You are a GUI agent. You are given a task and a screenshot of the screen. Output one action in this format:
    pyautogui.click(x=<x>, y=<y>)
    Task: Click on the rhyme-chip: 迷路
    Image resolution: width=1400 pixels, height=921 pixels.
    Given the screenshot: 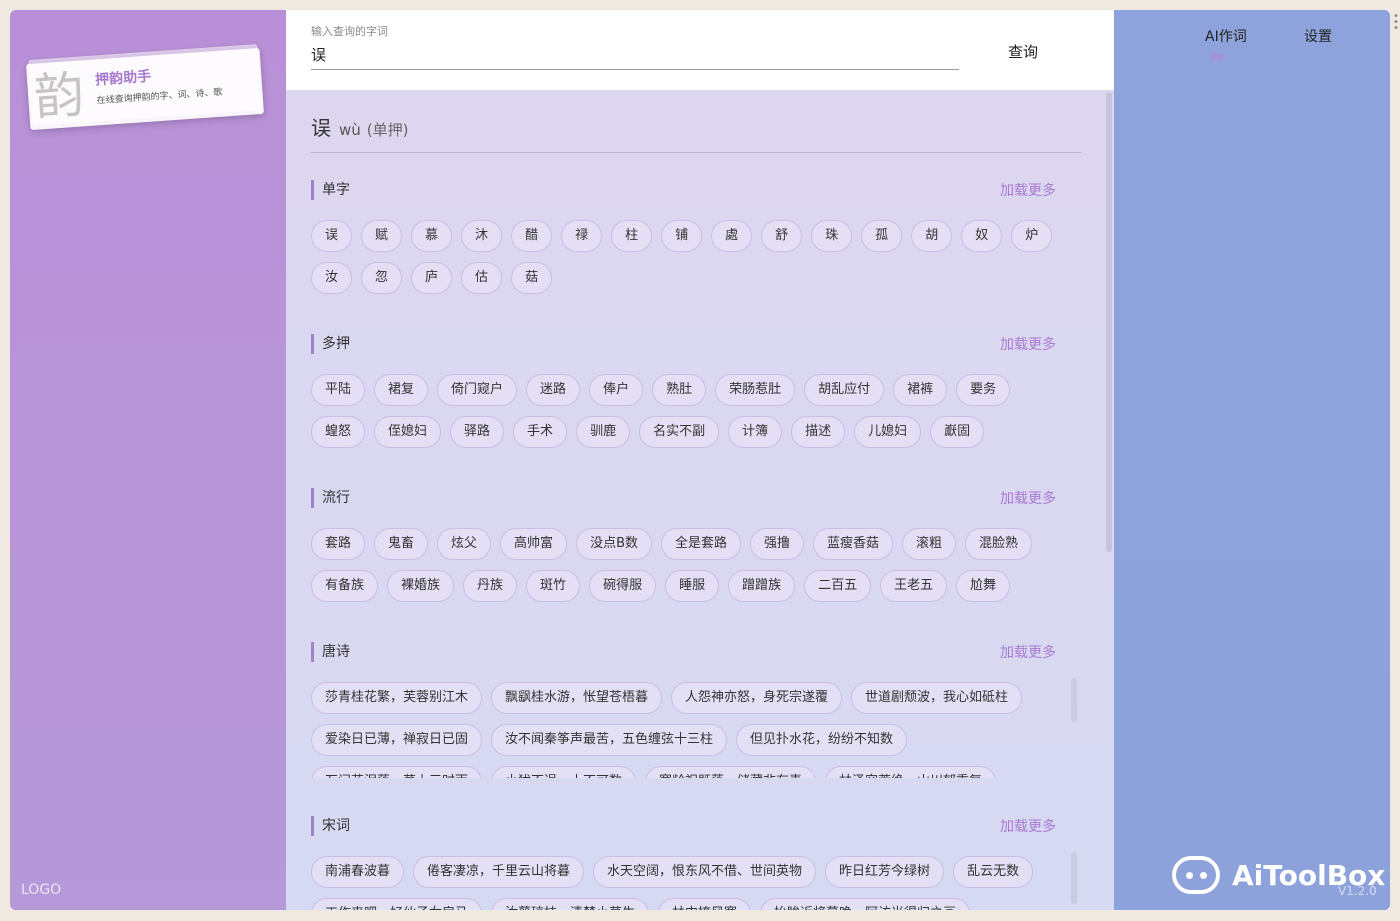 What is the action you would take?
    pyautogui.click(x=553, y=390)
    